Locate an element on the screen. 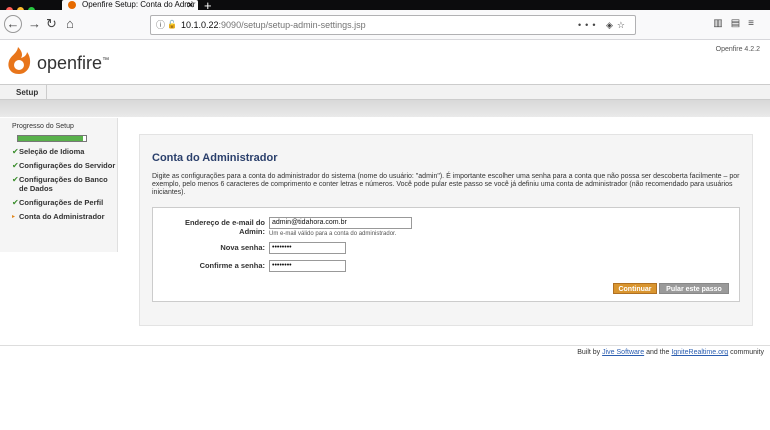 This screenshot has width=770, height=430. sidebar-icon: ▤ is located at coordinates (739, 23).